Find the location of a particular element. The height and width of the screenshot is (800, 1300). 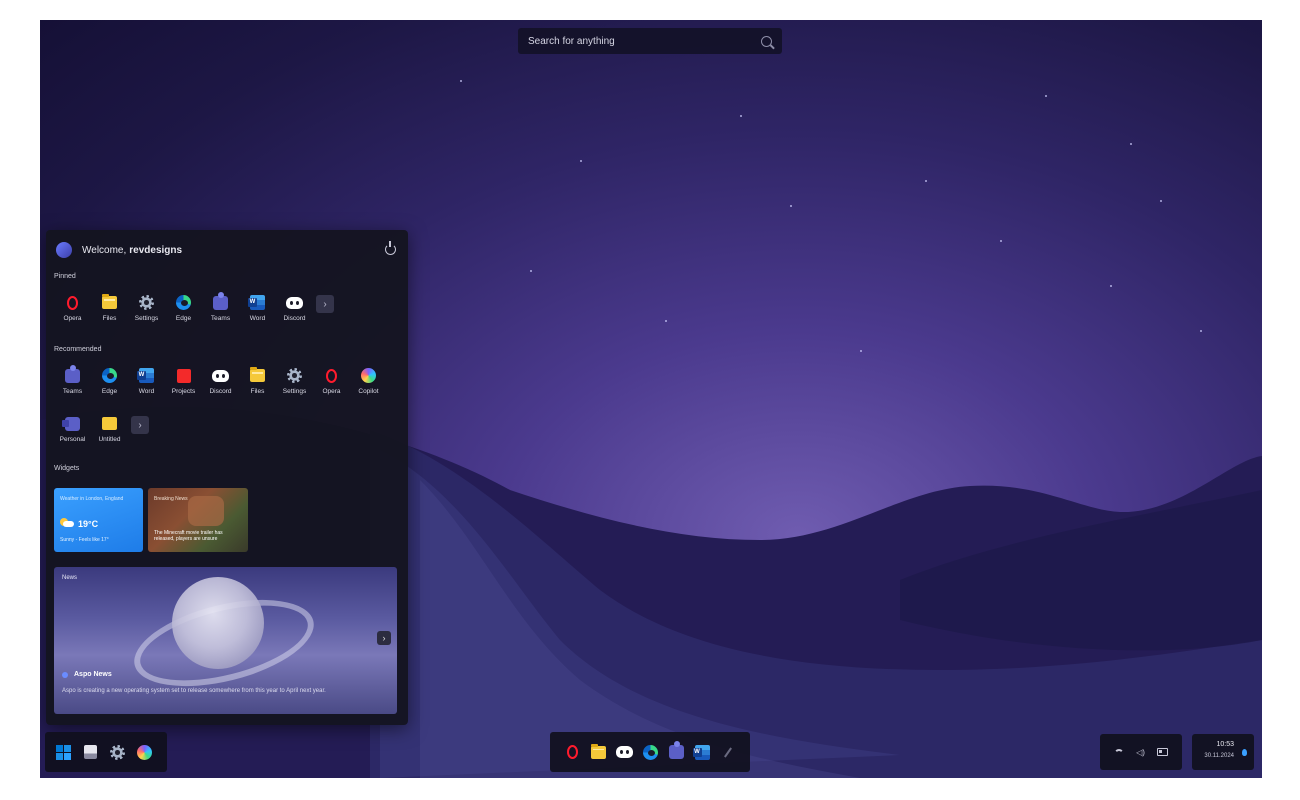

pinned-opera: Opera is located at coordinates (72, 308).